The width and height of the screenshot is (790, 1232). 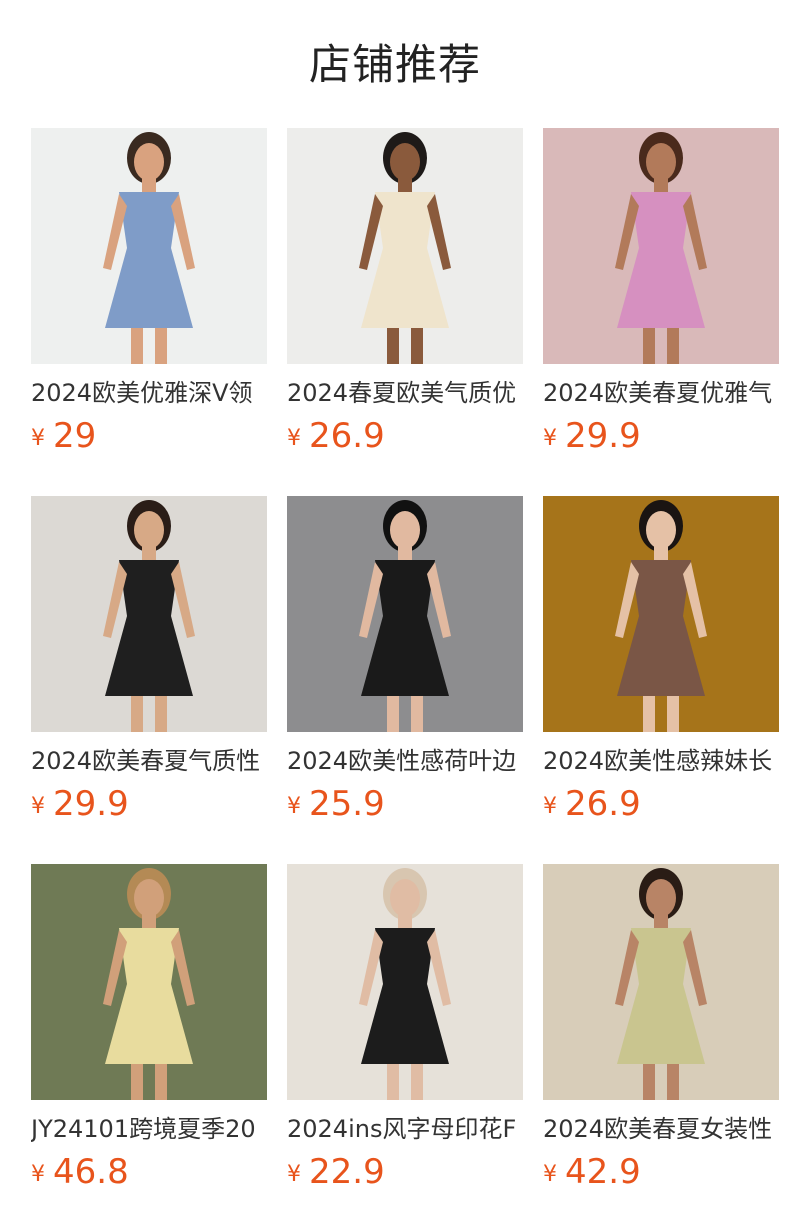 I want to click on product-price: ¥25.9, so click(x=405, y=807).